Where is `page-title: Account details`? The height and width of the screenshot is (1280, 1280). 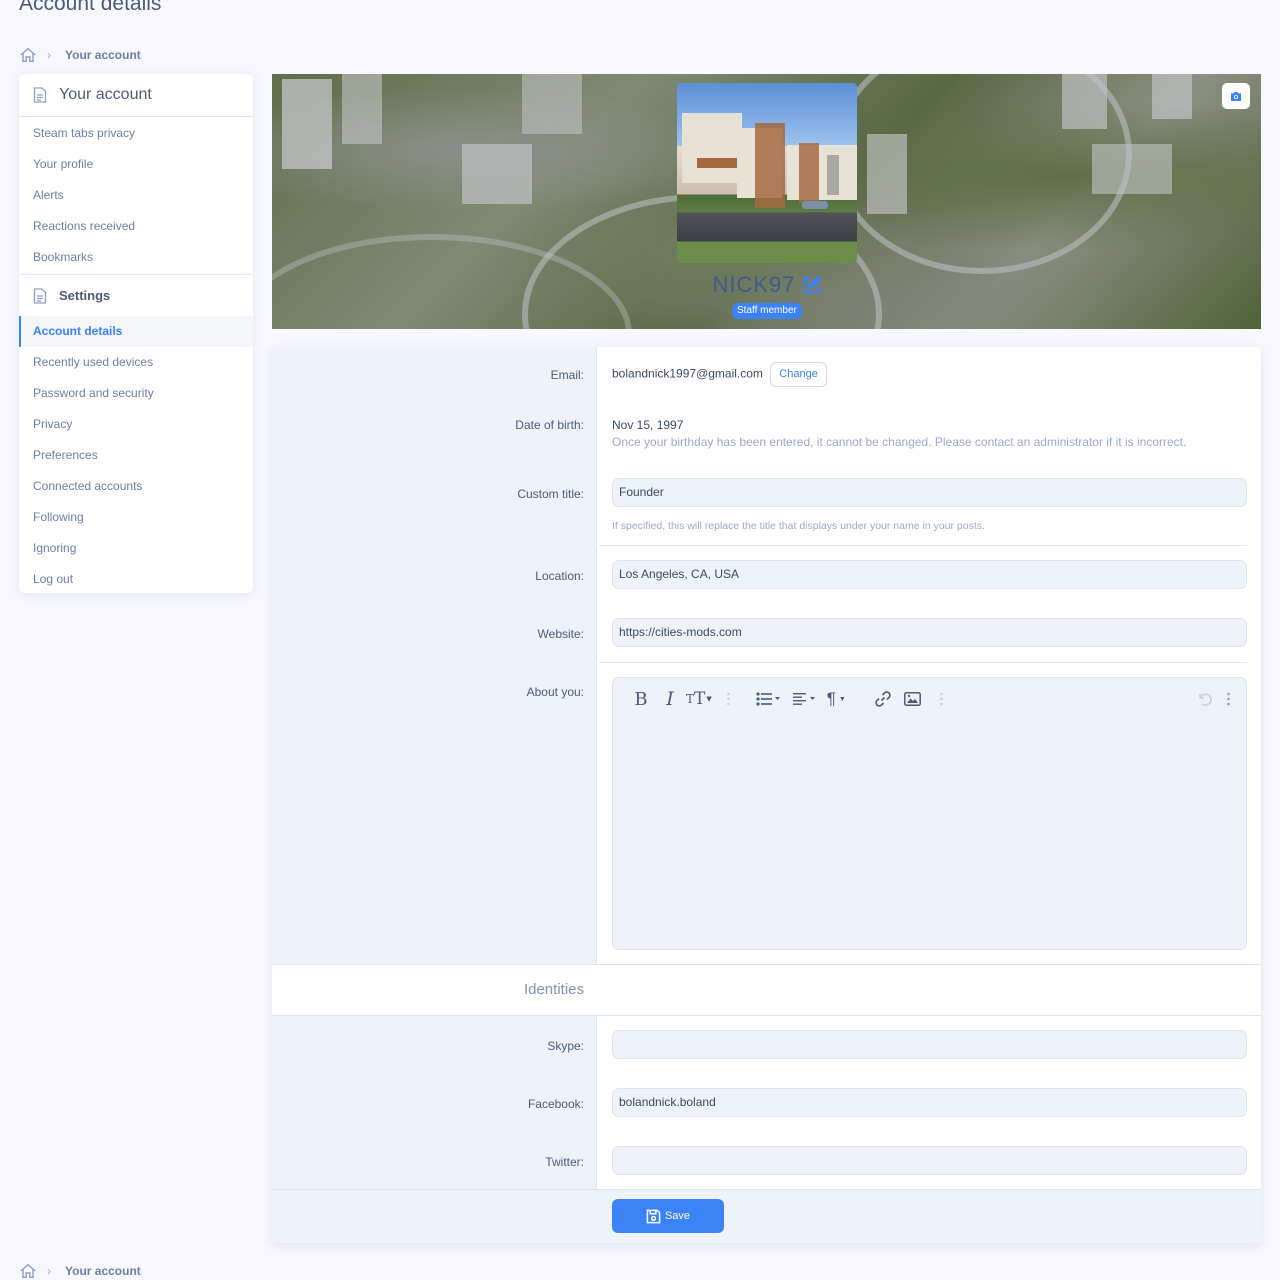 page-title: Account details is located at coordinates (90, 7).